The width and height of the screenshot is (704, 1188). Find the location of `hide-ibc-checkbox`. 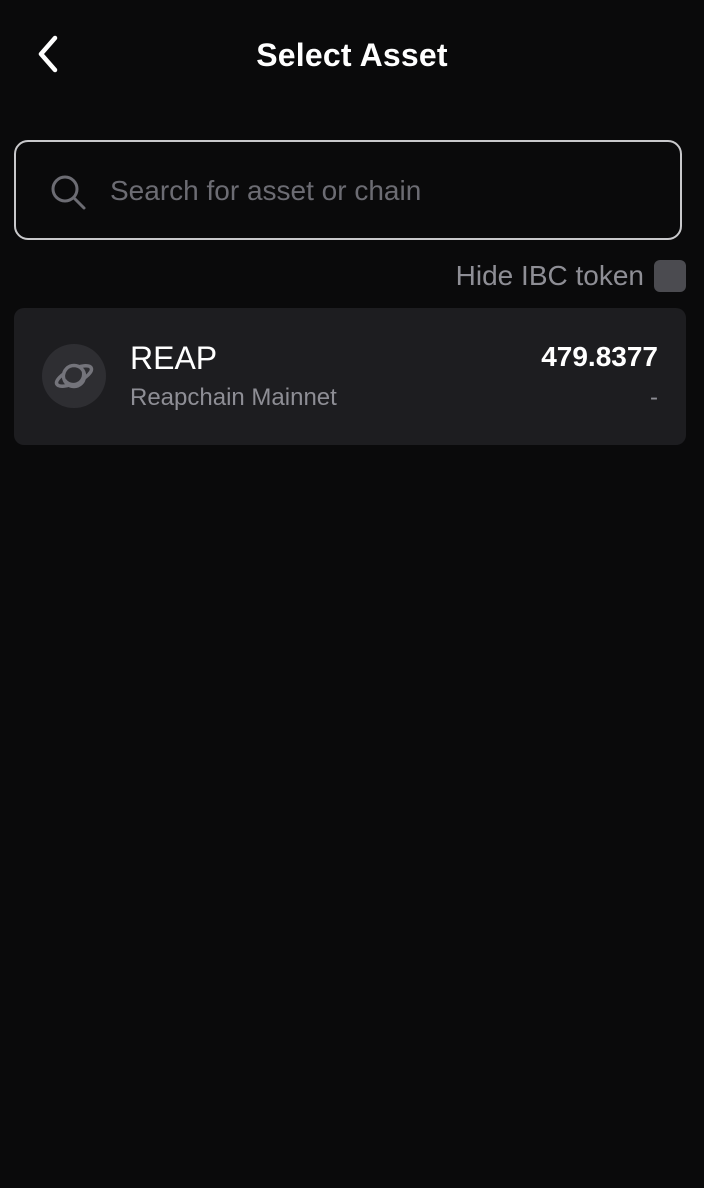

hide-ibc-checkbox is located at coordinates (670, 276).